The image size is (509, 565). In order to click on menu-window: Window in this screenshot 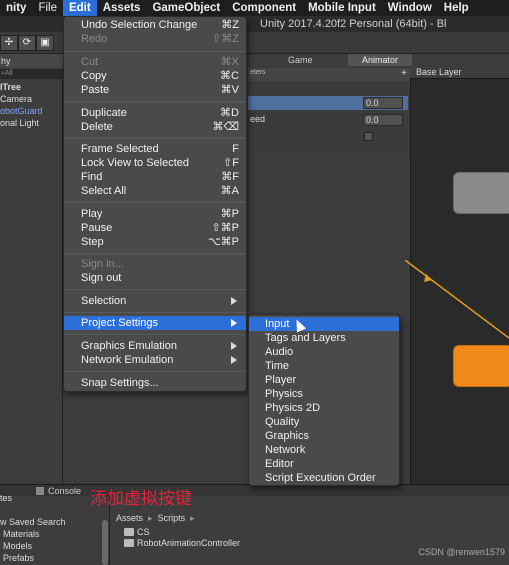, I will do `click(410, 8)`.